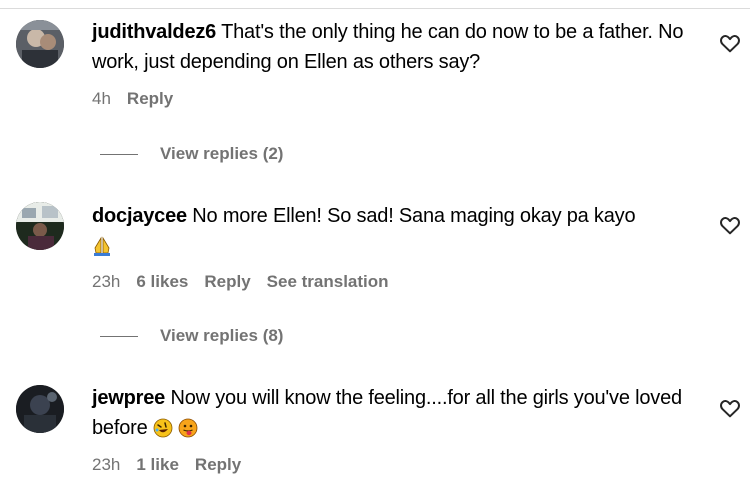 The width and height of the screenshot is (750, 503). What do you see at coordinates (222, 335) in the screenshot?
I see `view-replies-label: View replies (8)` at bounding box center [222, 335].